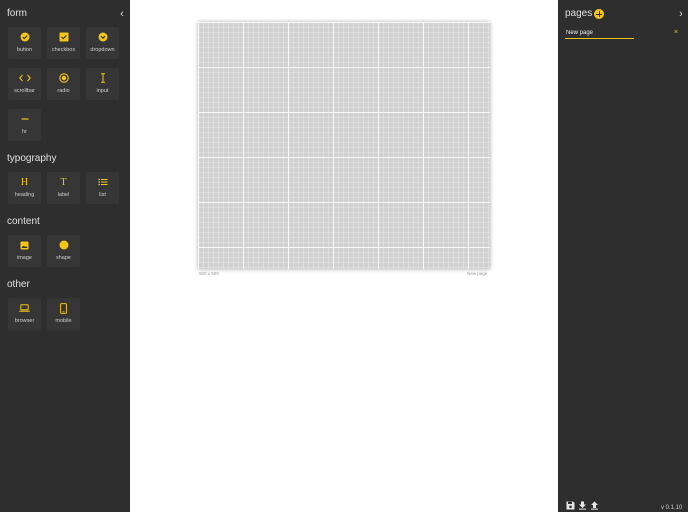  What do you see at coordinates (681, 14) in the screenshot?
I see `collapse-right-panel-button: ›` at bounding box center [681, 14].